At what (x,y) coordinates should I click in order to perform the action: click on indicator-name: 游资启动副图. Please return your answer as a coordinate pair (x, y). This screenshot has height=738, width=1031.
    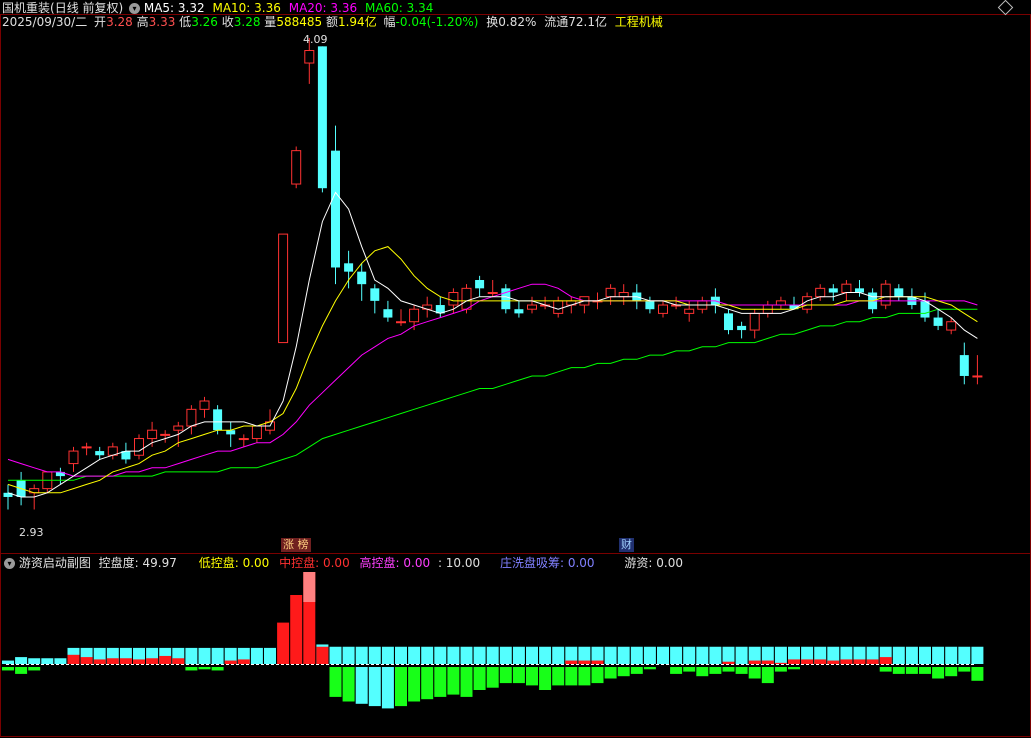
    Looking at the image, I should click on (55, 563).